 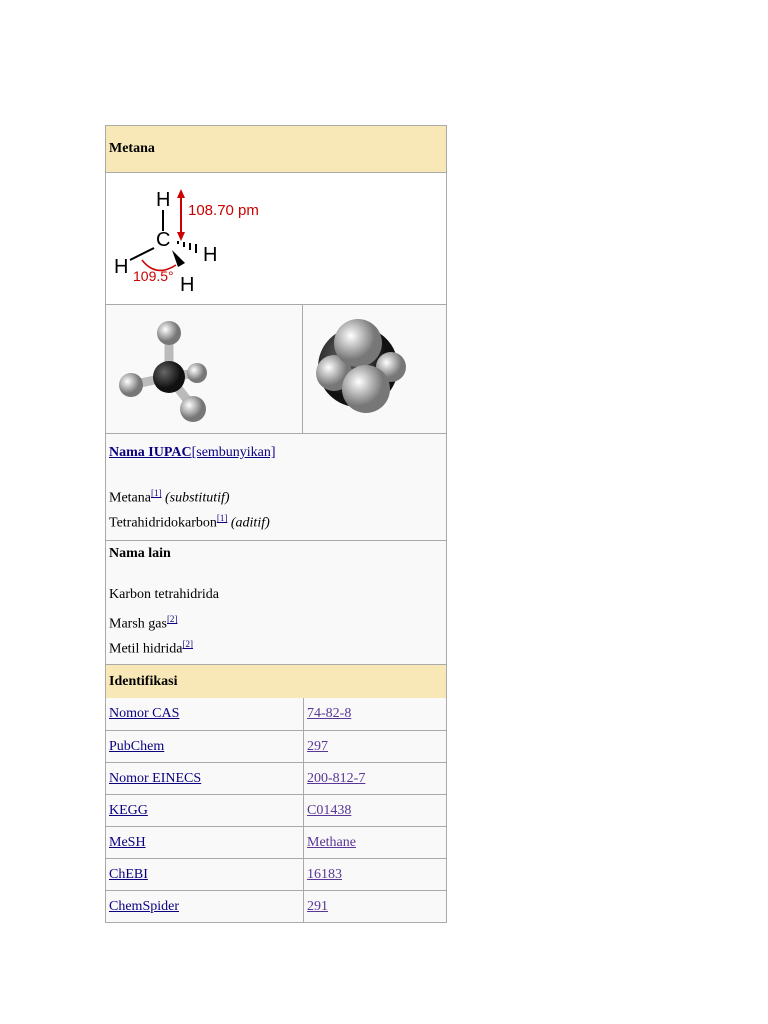 I want to click on name-text: Marsh gas, so click(x=138, y=624).